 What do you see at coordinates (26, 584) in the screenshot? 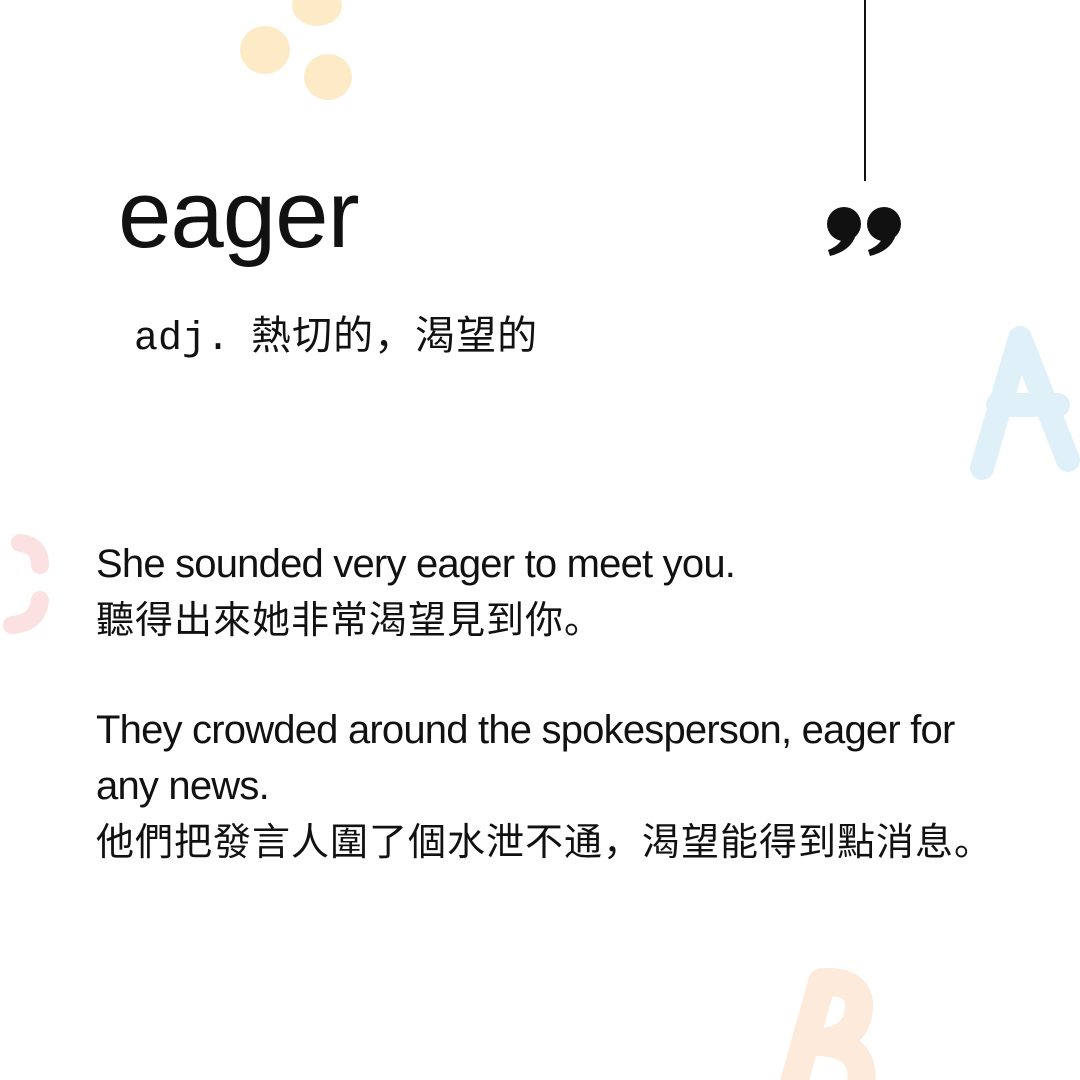
I see `decor-letter-c` at bounding box center [26, 584].